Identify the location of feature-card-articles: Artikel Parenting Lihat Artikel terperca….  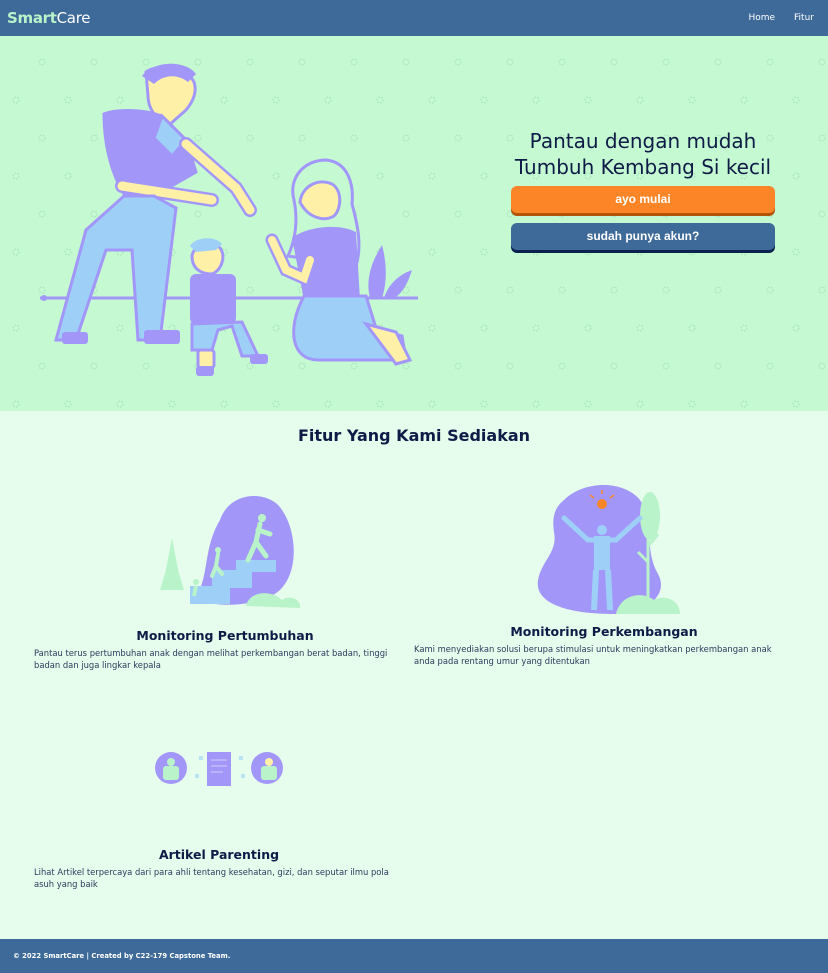
(219, 819).